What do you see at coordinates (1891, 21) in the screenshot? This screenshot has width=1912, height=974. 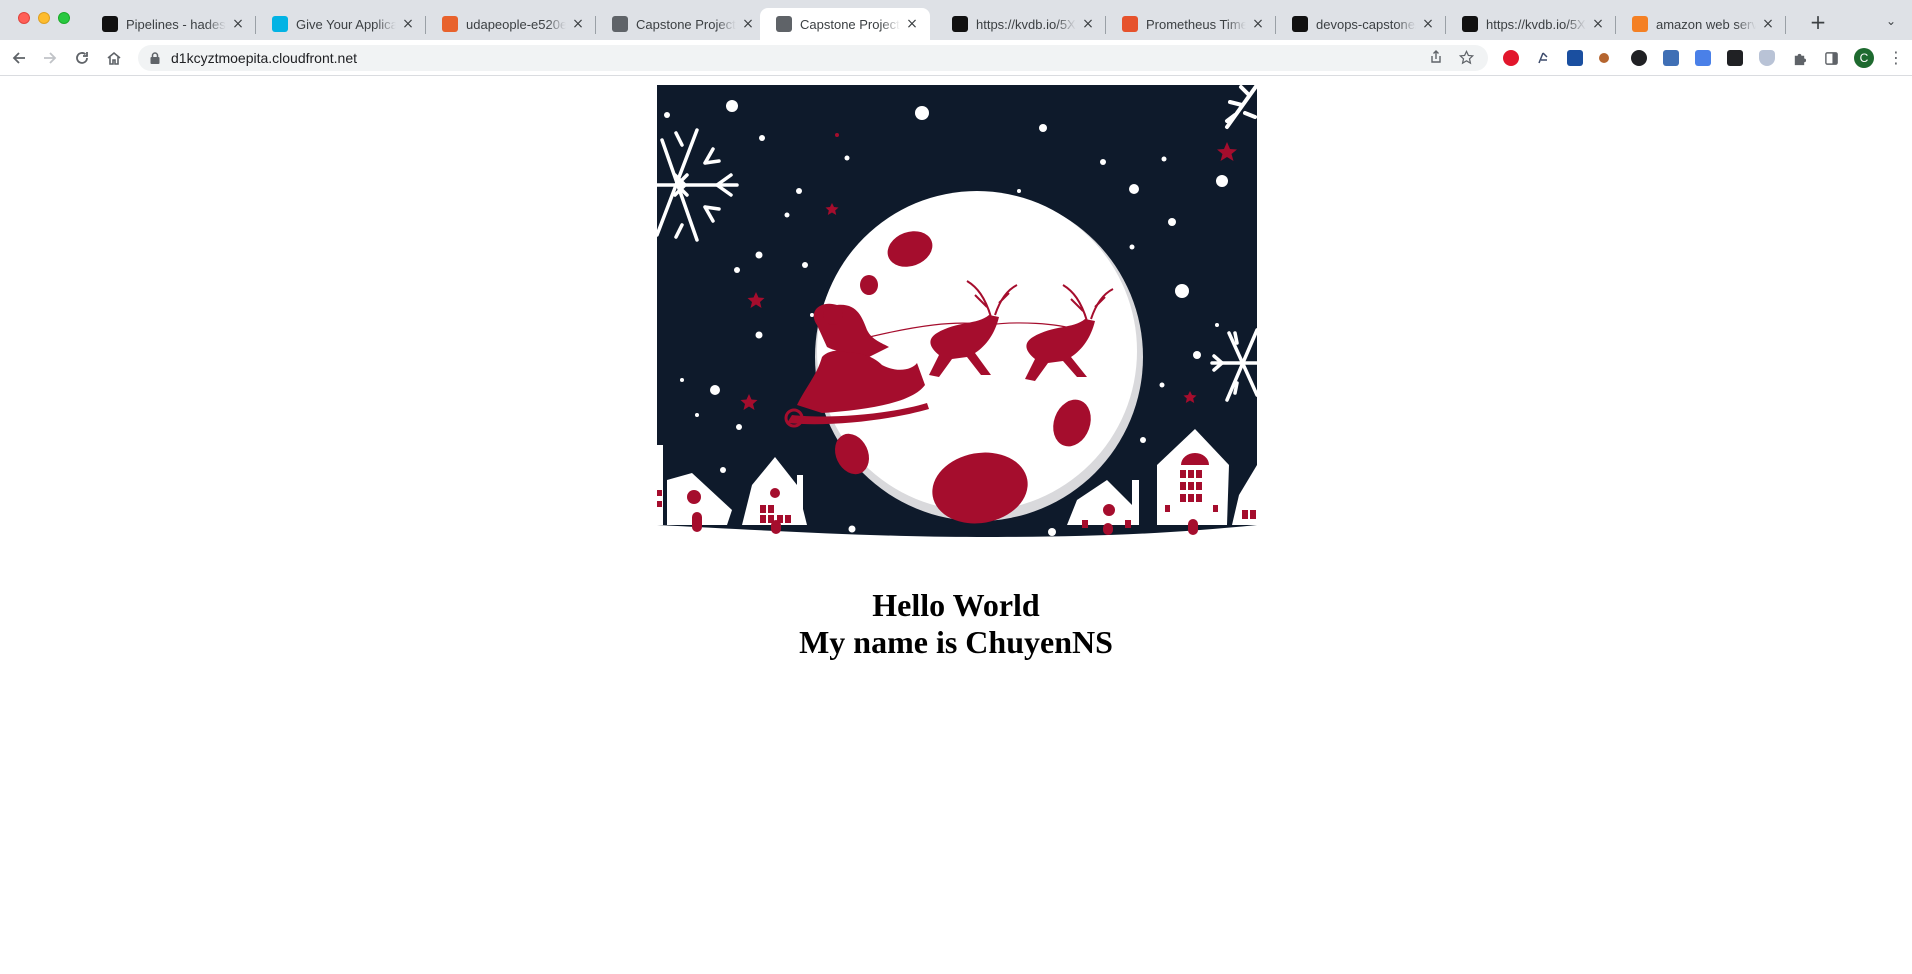 I see `tab-search-chevron-icon: ⌄` at bounding box center [1891, 21].